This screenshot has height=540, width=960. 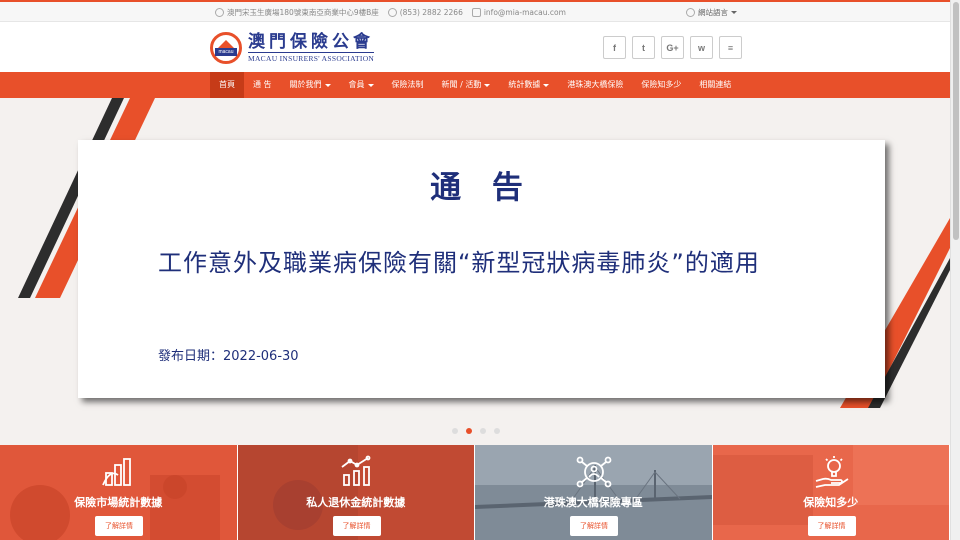 I want to click on nav-label: 通 告, so click(x=262, y=84).